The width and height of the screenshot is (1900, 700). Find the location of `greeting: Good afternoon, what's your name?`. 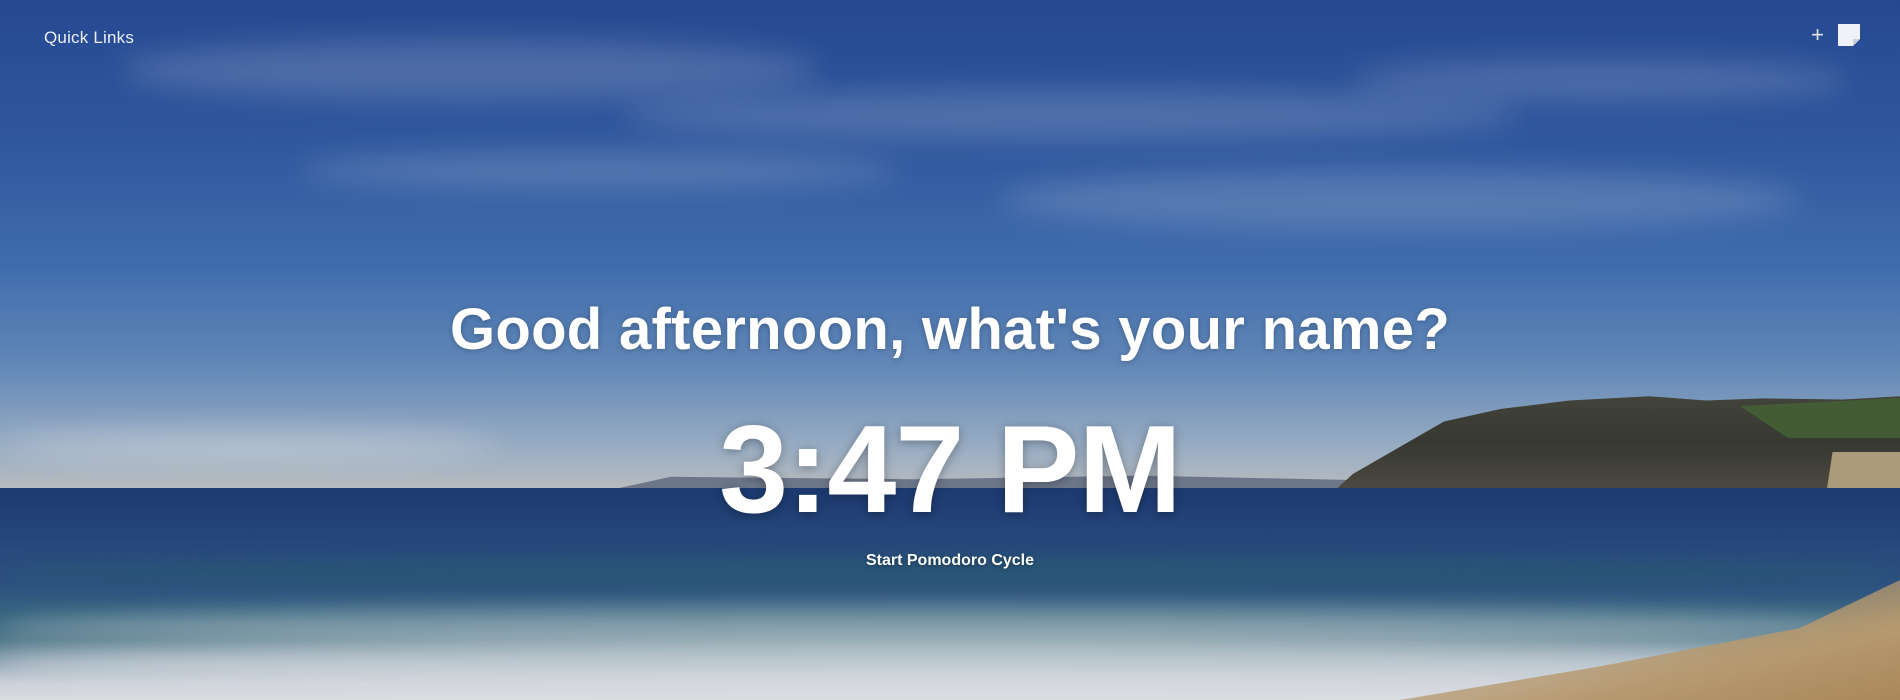

greeting: Good afternoon, what's your name? is located at coordinates (950, 329).